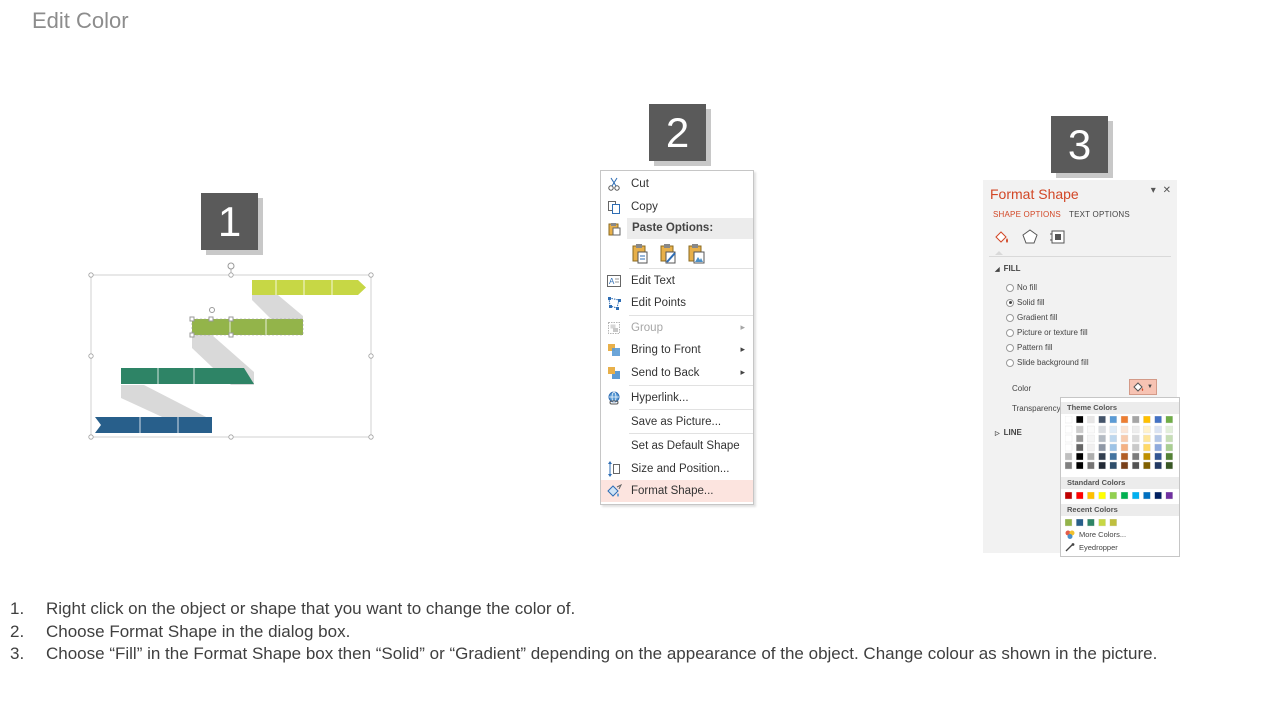 The image size is (1280, 720). What do you see at coordinates (1029, 347) in the screenshot?
I see `radio-pattern-fill: Pattern fill` at bounding box center [1029, 347].